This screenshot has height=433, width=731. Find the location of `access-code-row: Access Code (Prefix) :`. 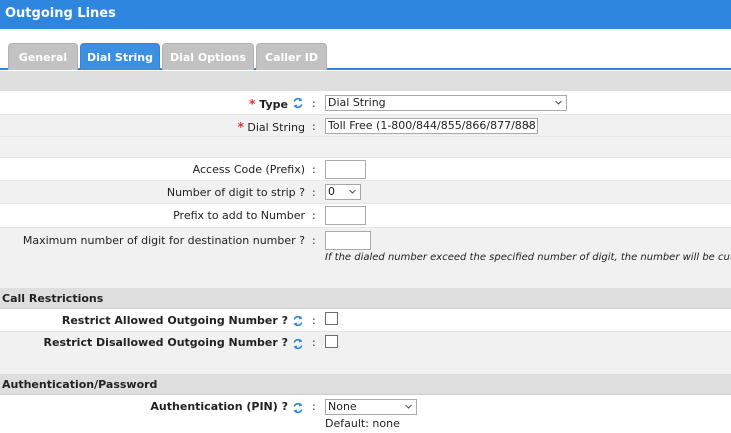

access-code-row: Access Code (Prefix) : is located at coordinates (365, 168).